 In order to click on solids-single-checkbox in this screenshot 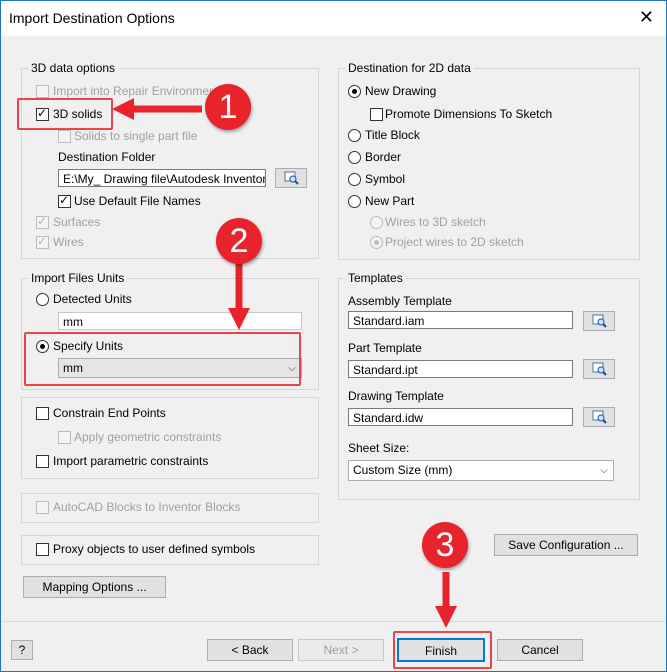, I will do `click(64, 136)`.